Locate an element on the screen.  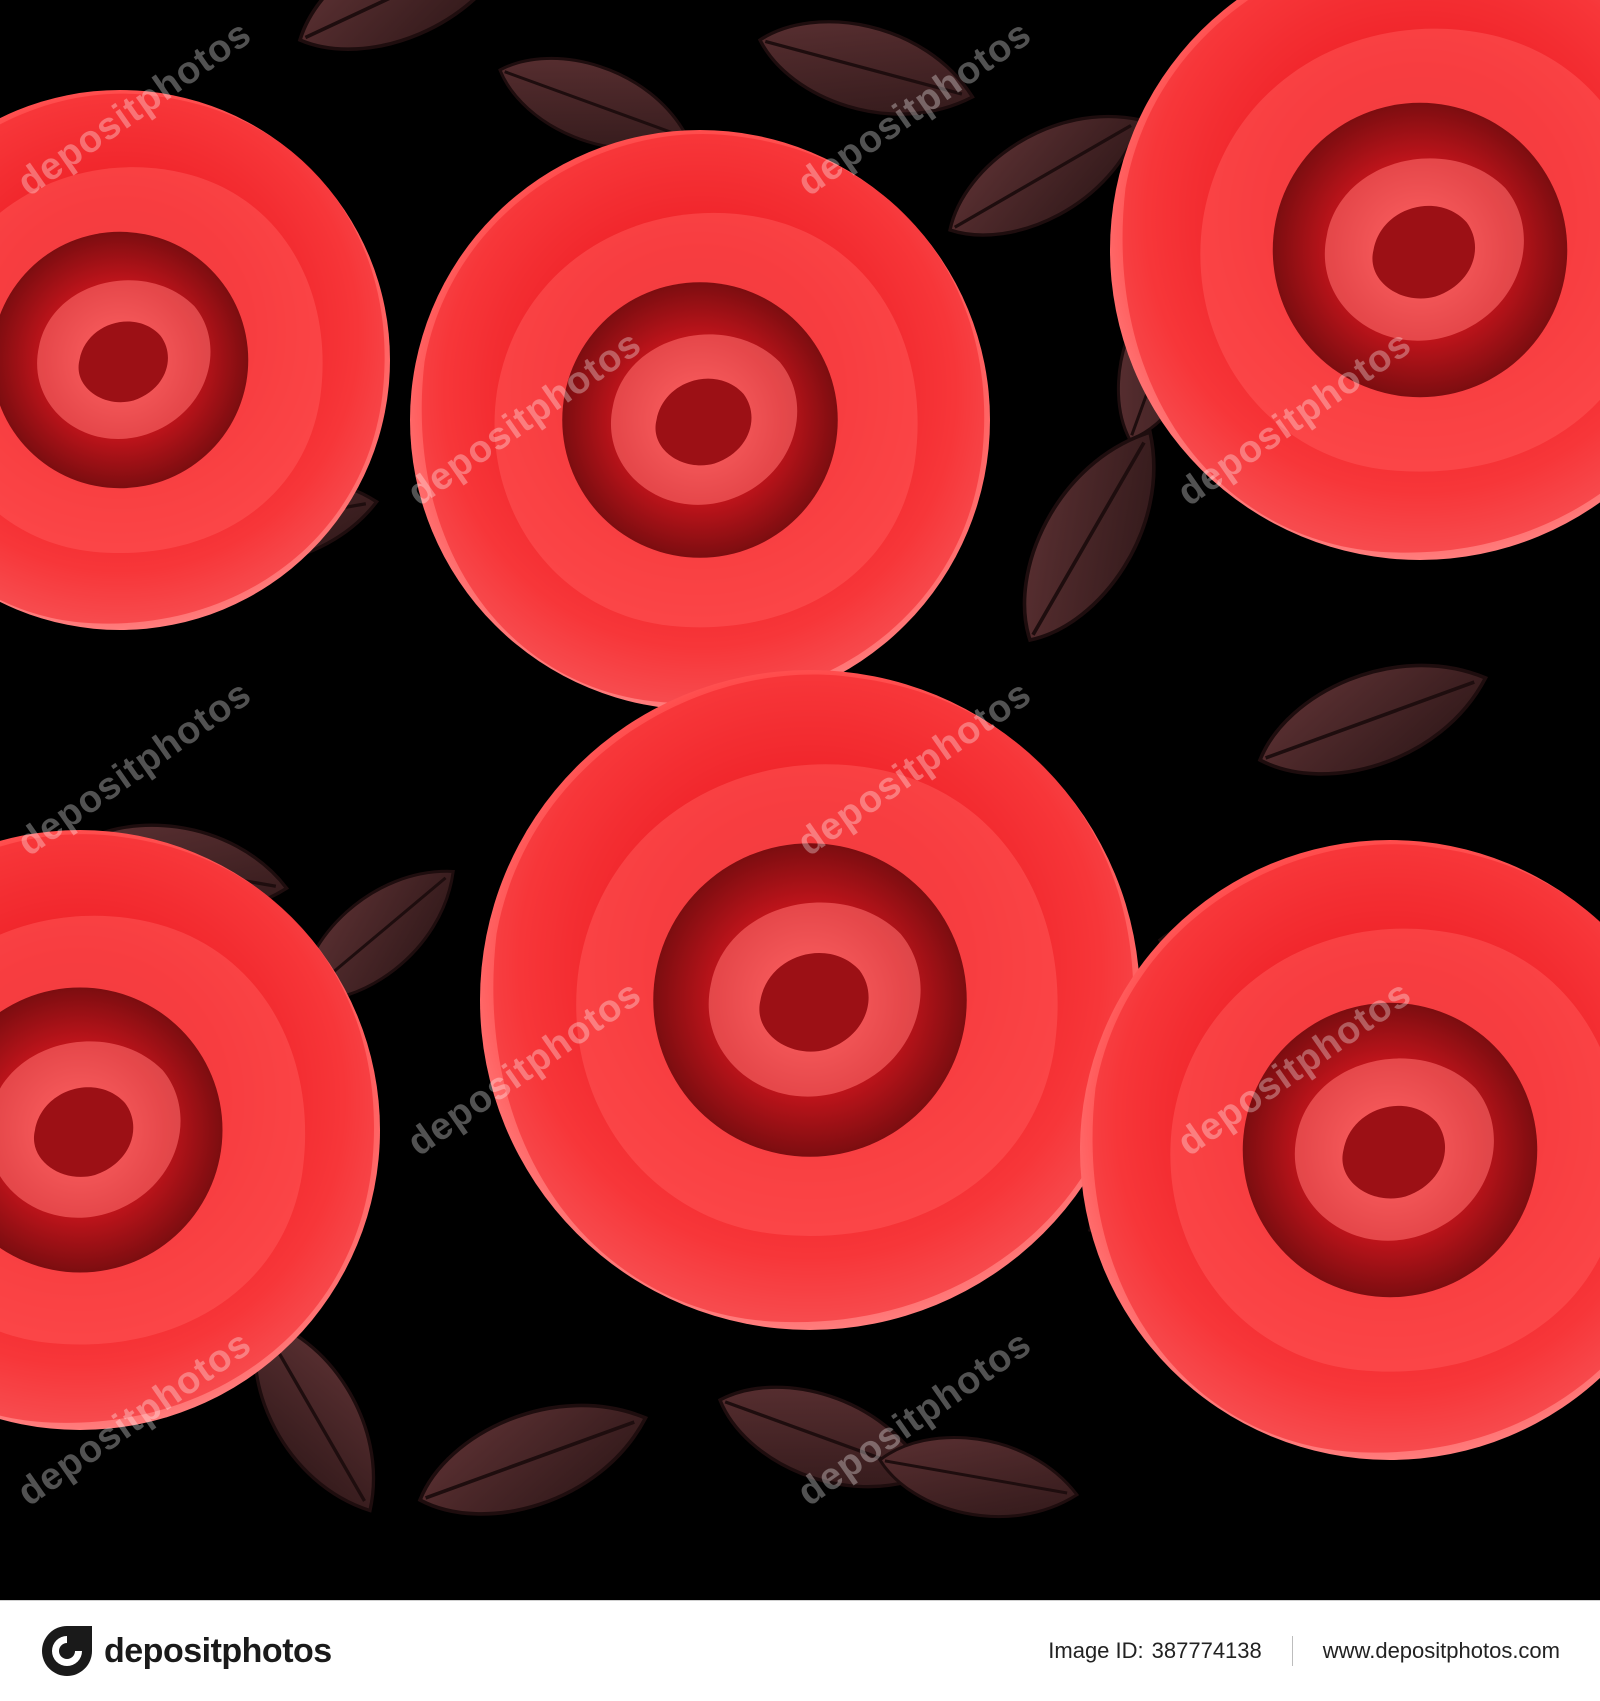
site-link: www.depositphotos.com is located at coordinates (1441, 1651).